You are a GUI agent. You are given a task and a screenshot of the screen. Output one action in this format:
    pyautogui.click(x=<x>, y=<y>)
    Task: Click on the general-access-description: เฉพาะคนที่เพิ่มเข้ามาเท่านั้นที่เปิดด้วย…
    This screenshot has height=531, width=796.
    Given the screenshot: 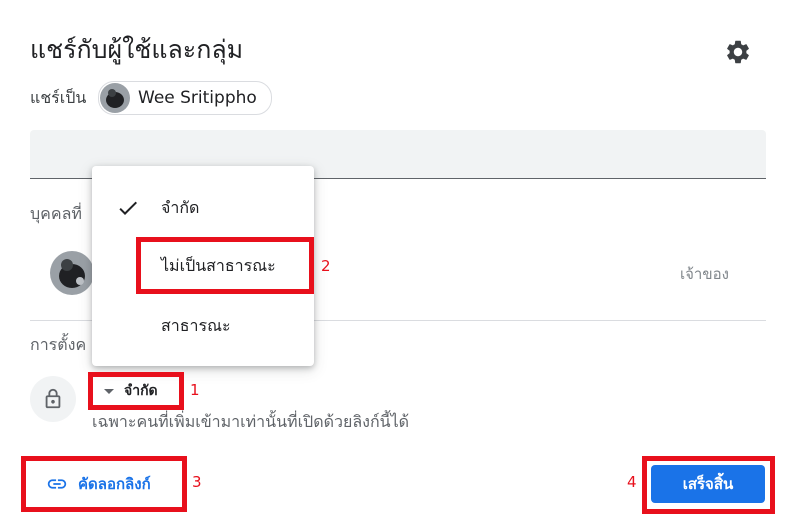 What is the action you would take?
    pyautogui.click(x=251, y=421)
    